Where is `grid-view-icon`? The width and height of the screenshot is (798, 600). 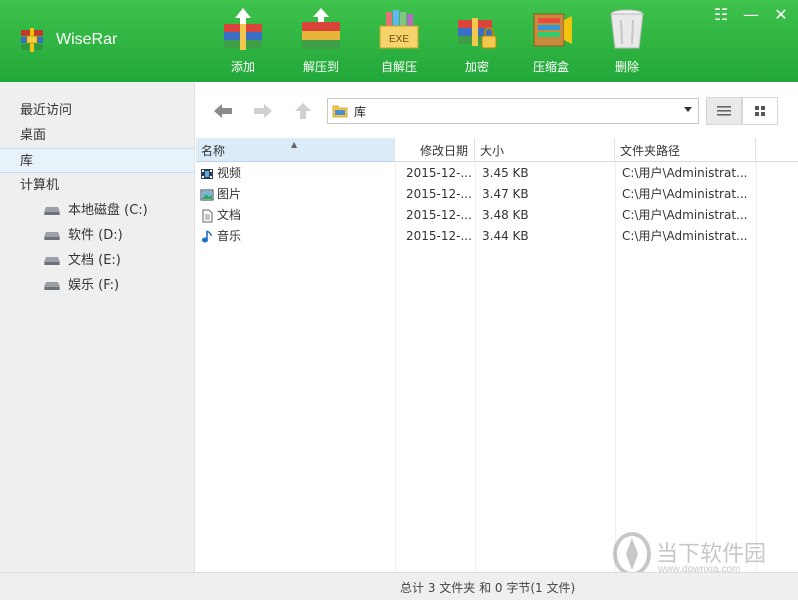
grid-view-icon is located at coordinates (760, 111).